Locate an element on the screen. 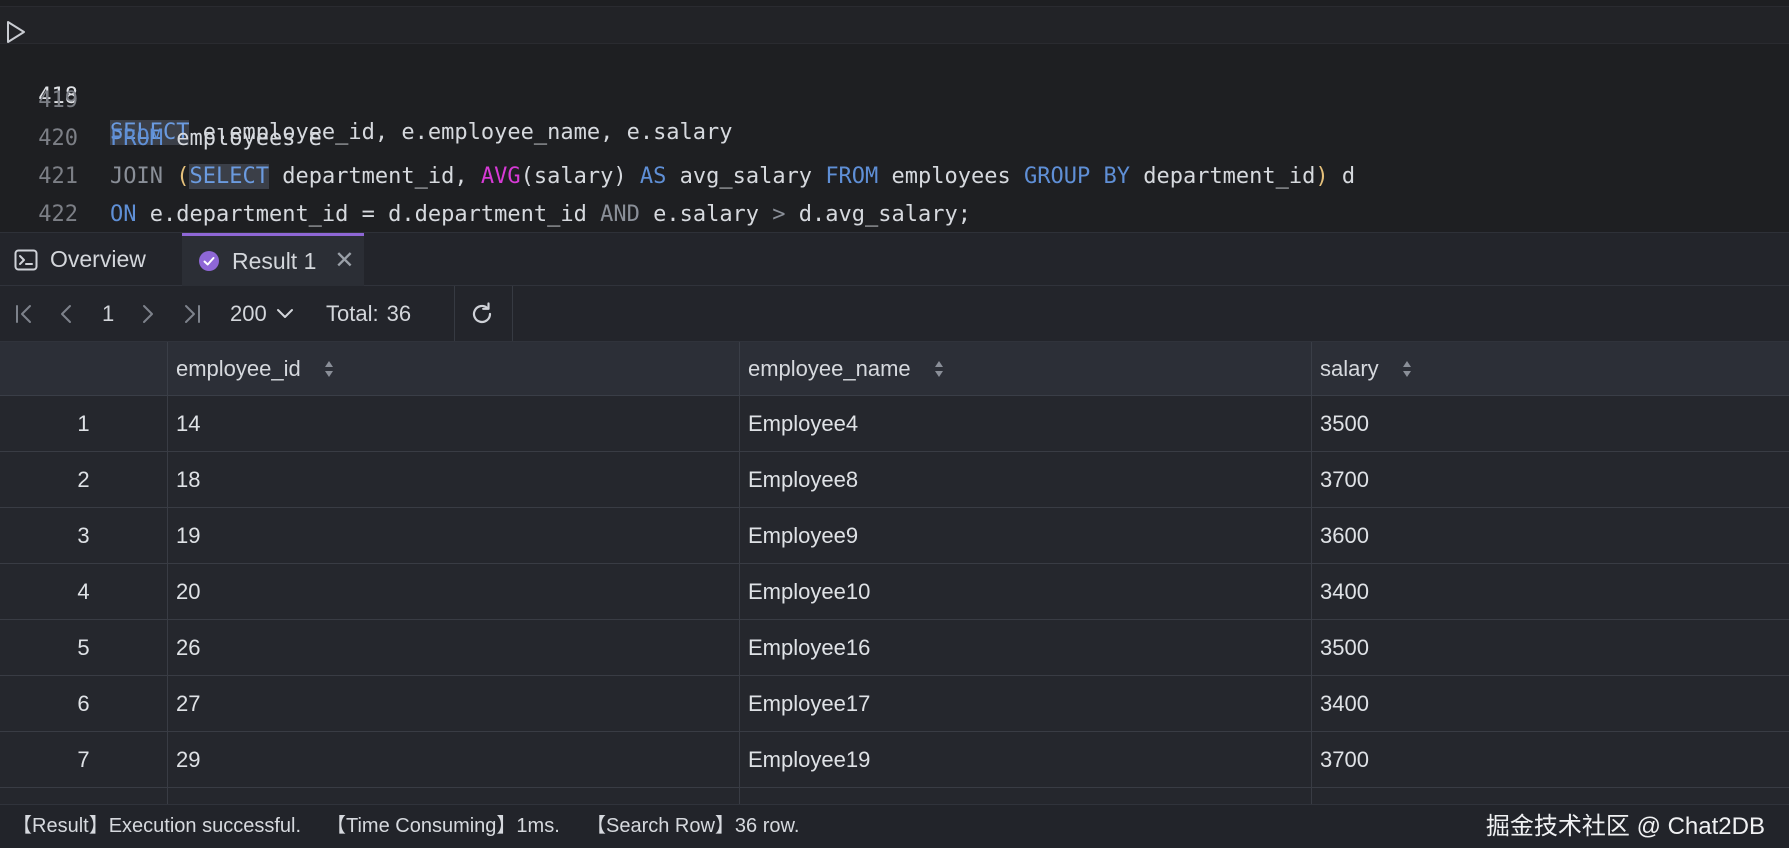 Image resolution: width=1789 pixels, height=848 pixels. cell-employee-id: 26 is located at coordinates (453, 647).